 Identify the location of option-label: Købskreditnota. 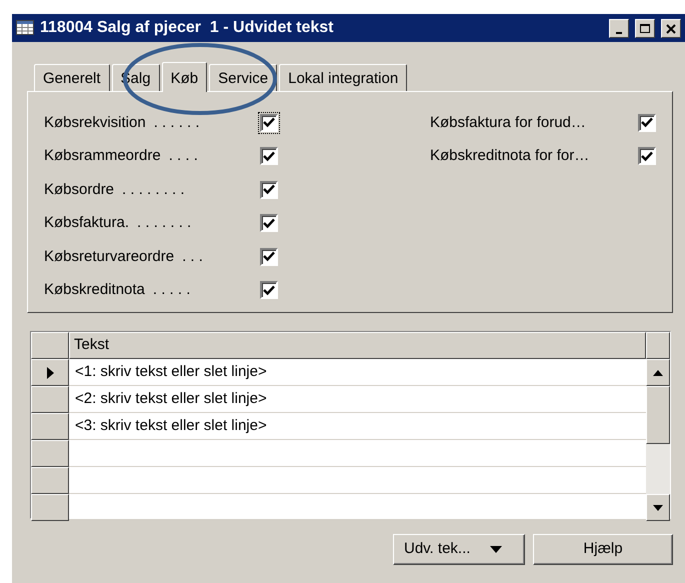
(94, 289).